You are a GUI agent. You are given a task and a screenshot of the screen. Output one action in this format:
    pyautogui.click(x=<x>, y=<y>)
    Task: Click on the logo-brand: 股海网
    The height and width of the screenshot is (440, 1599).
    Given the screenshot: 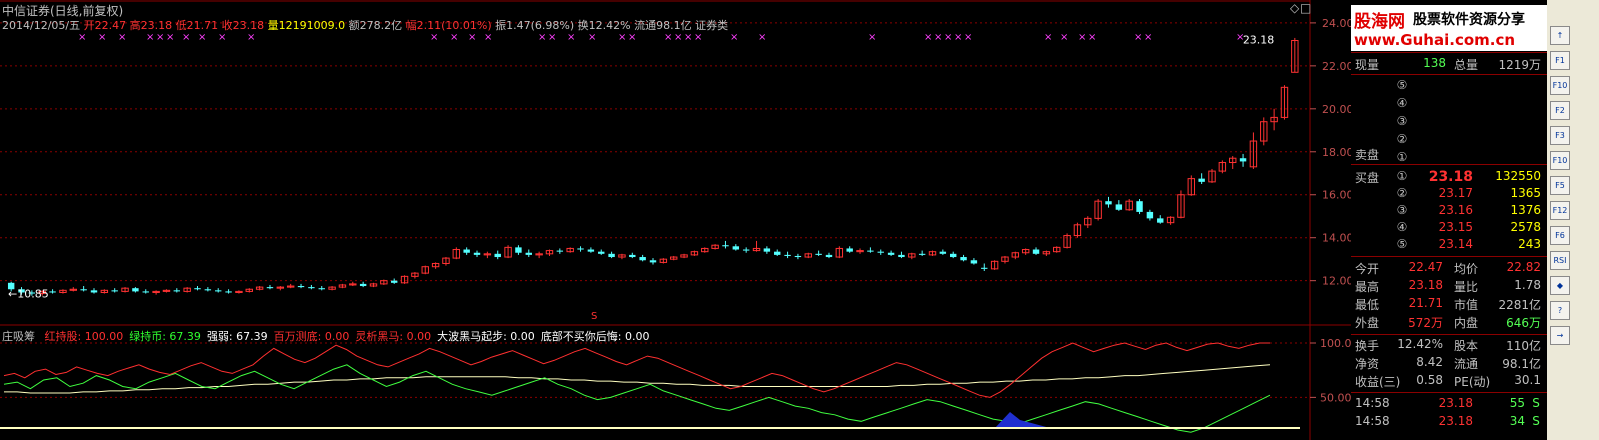 What is the action you would take?
    pyautogui.click(x=1379, y=22)
    